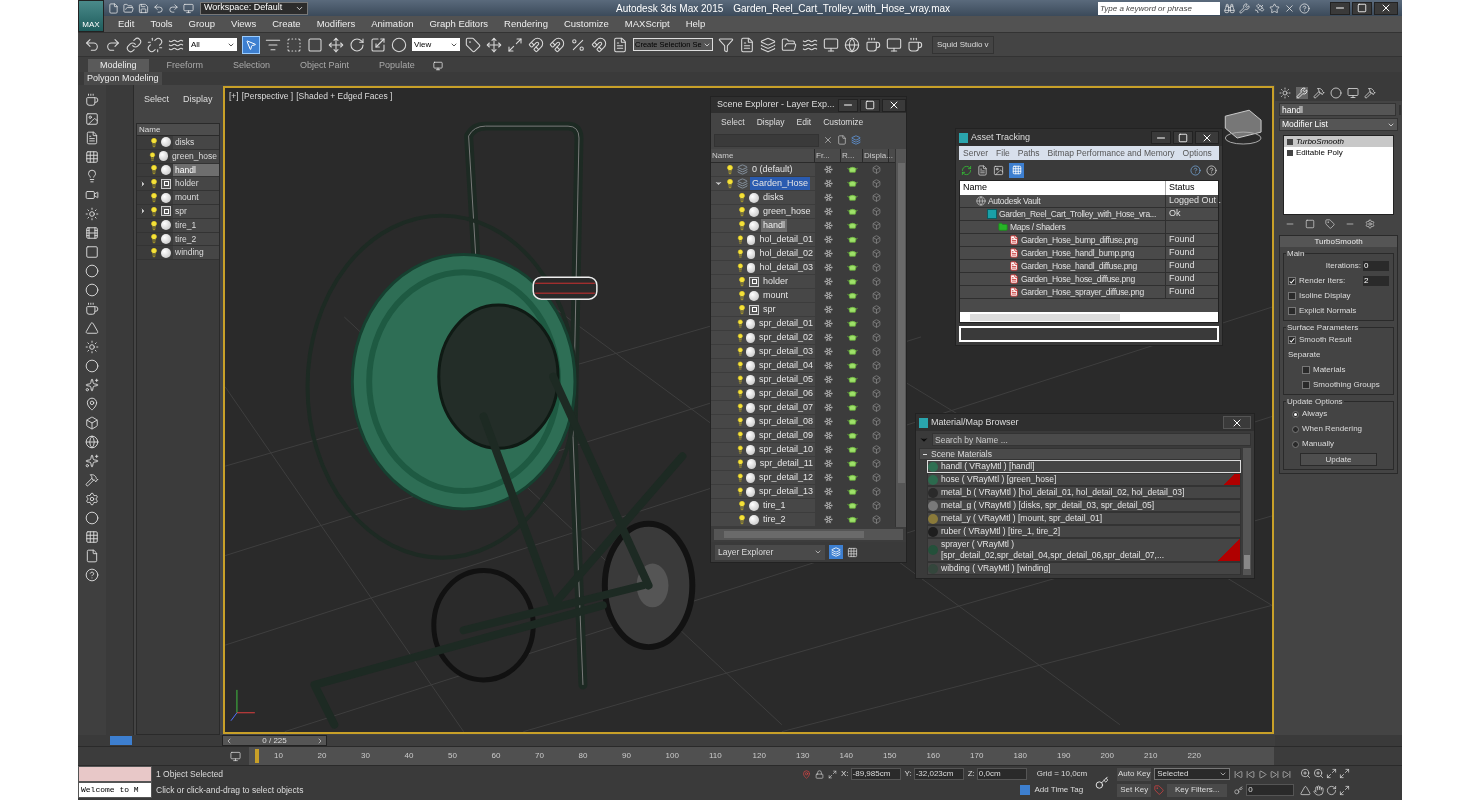  I want to click on viewport-label: [Shaded + Edged Faces ], so click(344, 96).